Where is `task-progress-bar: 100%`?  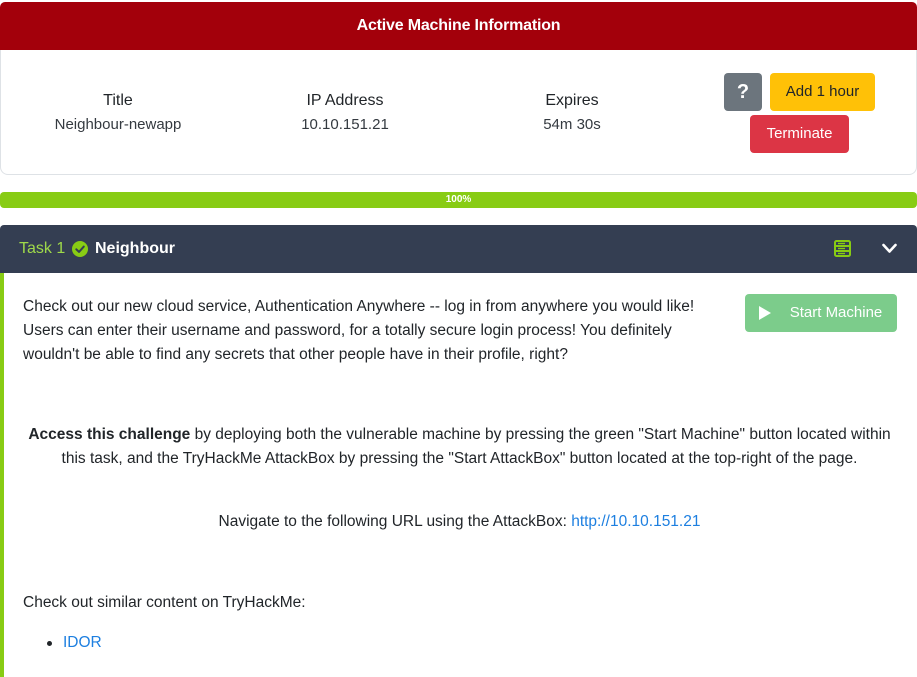
task-progress-bar: 100% is located at coordinates (458, 200).